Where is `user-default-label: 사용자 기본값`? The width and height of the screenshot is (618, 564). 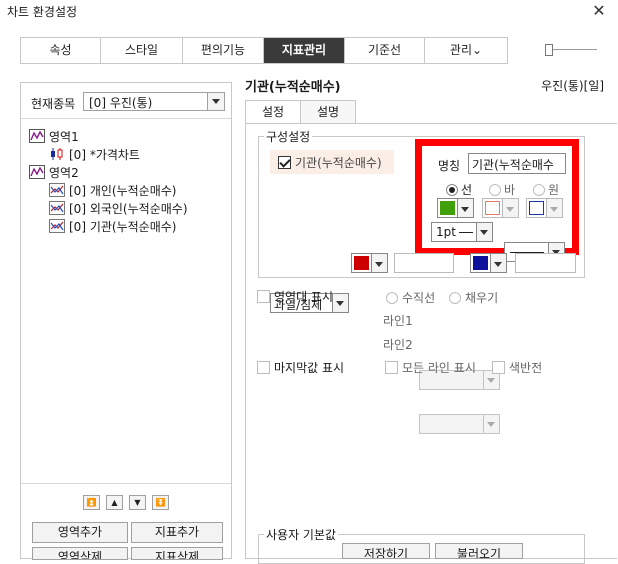
user-default-label: 사용자 기본값 is located at coordinates (301, 534).